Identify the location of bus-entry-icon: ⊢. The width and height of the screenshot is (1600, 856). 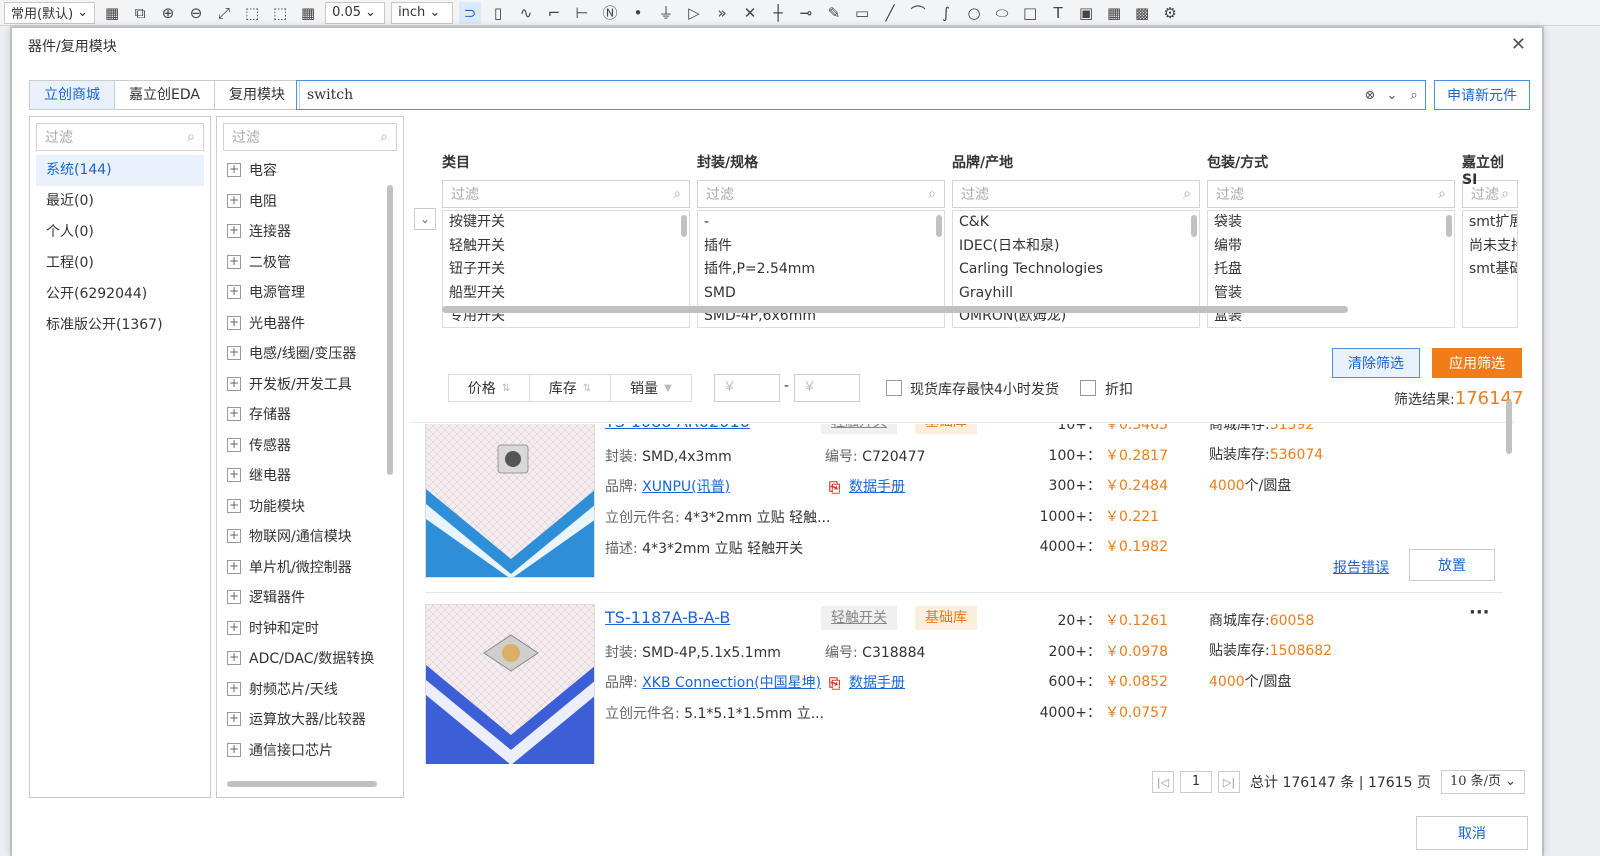
(582, 13).